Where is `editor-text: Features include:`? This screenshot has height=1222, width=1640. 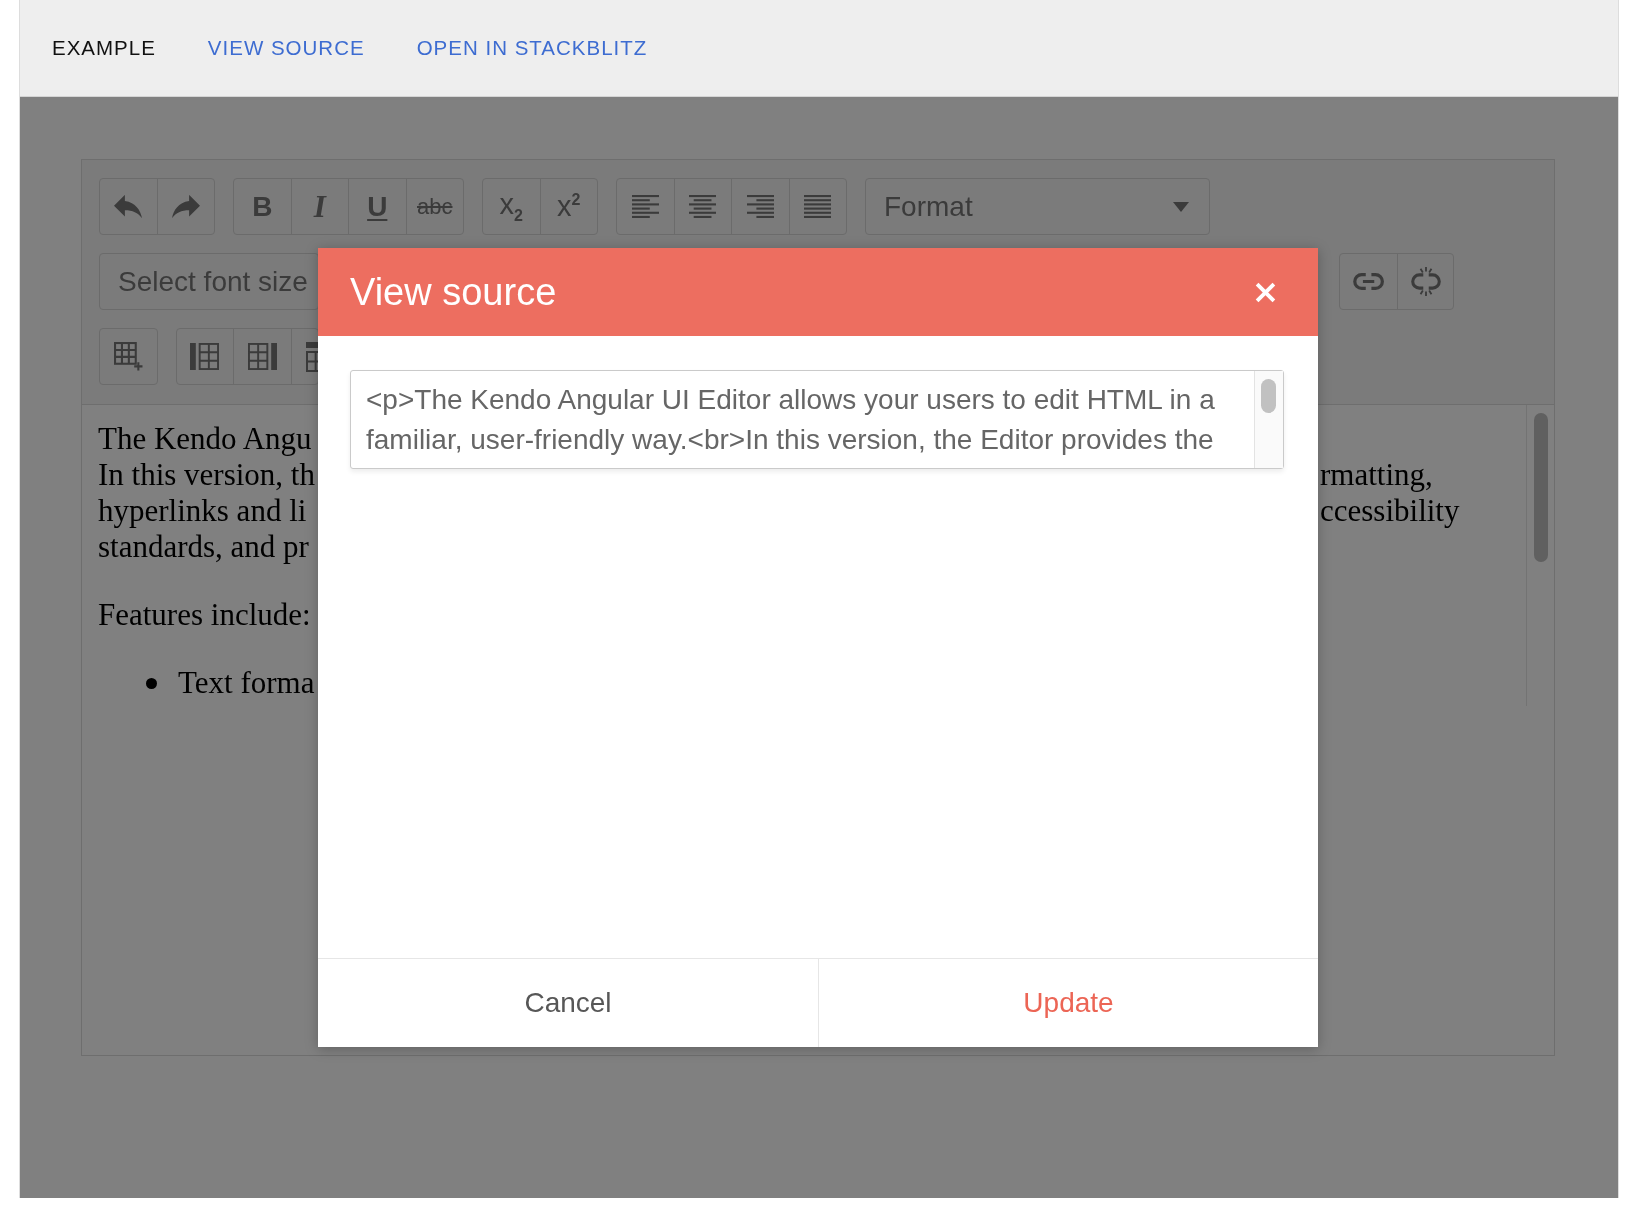
editor-text: Features include: is located at coordinates (204, 615).